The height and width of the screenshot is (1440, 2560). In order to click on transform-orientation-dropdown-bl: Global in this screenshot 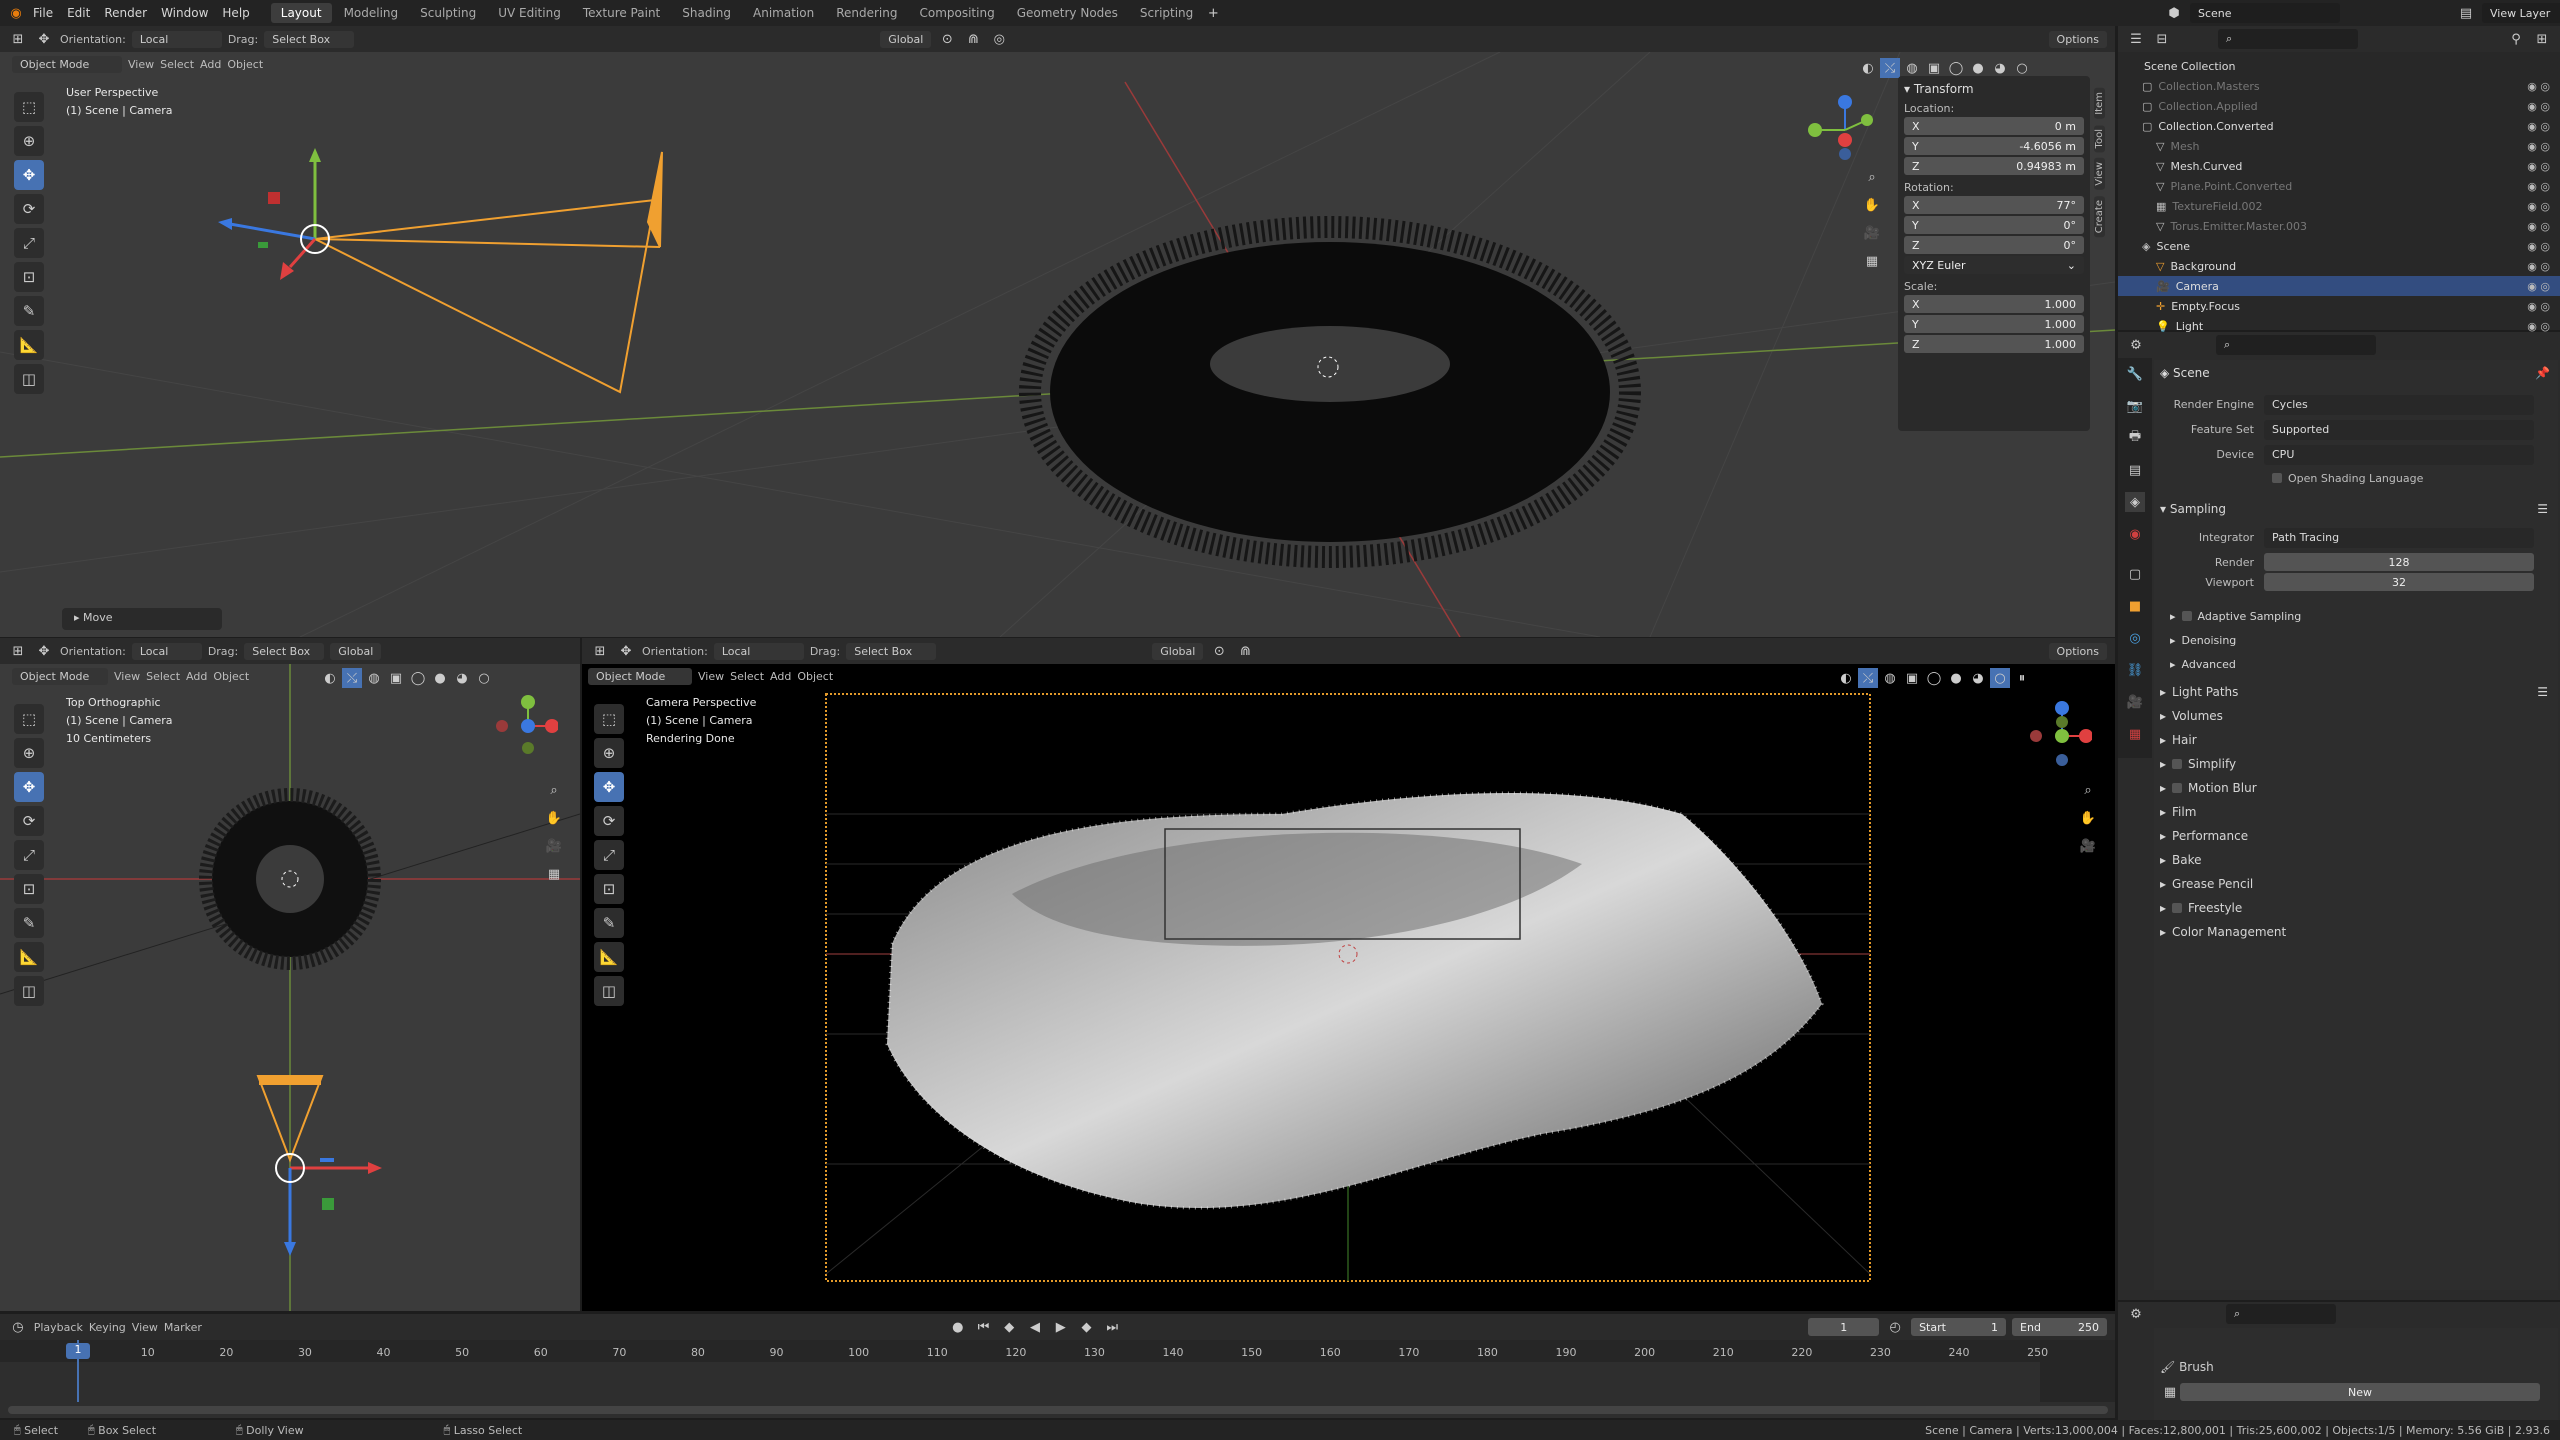, I will do `click(356, 651)`.